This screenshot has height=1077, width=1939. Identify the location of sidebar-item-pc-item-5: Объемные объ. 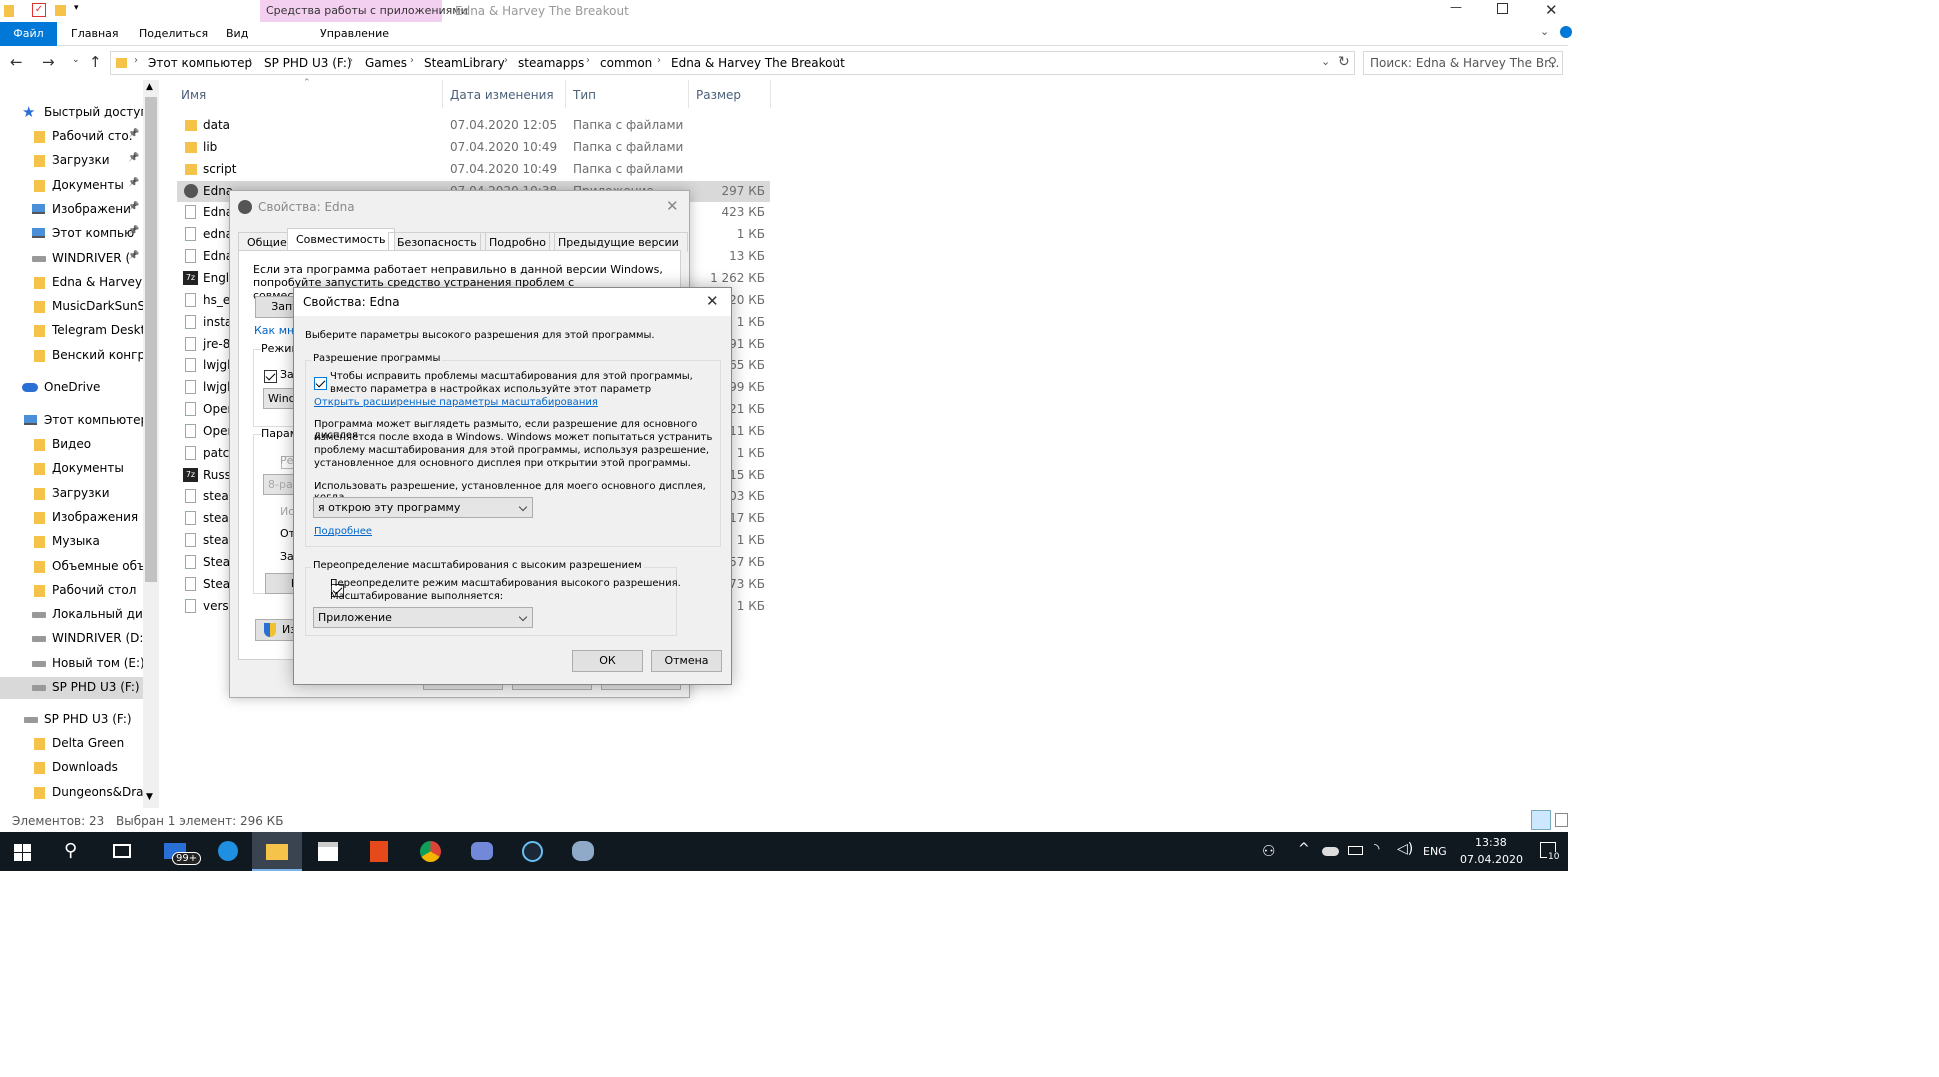
(71, 567).